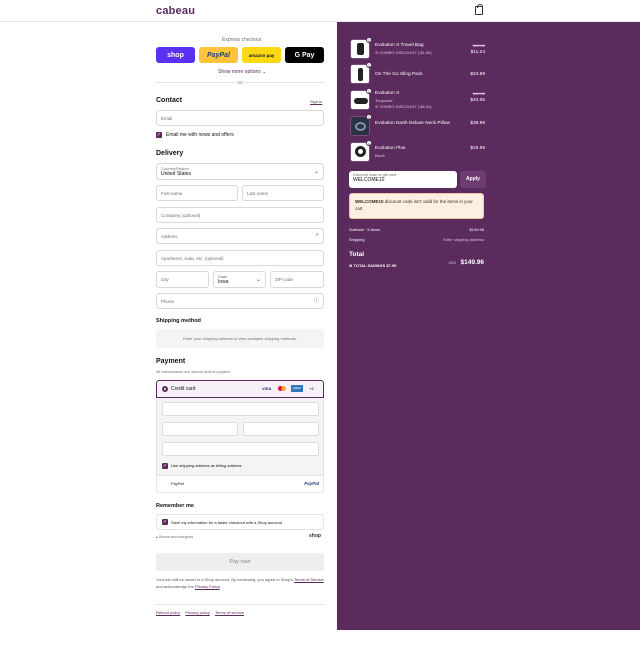  I want to click on apartment-field: Apartment, suite, etc. (optional), so click(240, 258).